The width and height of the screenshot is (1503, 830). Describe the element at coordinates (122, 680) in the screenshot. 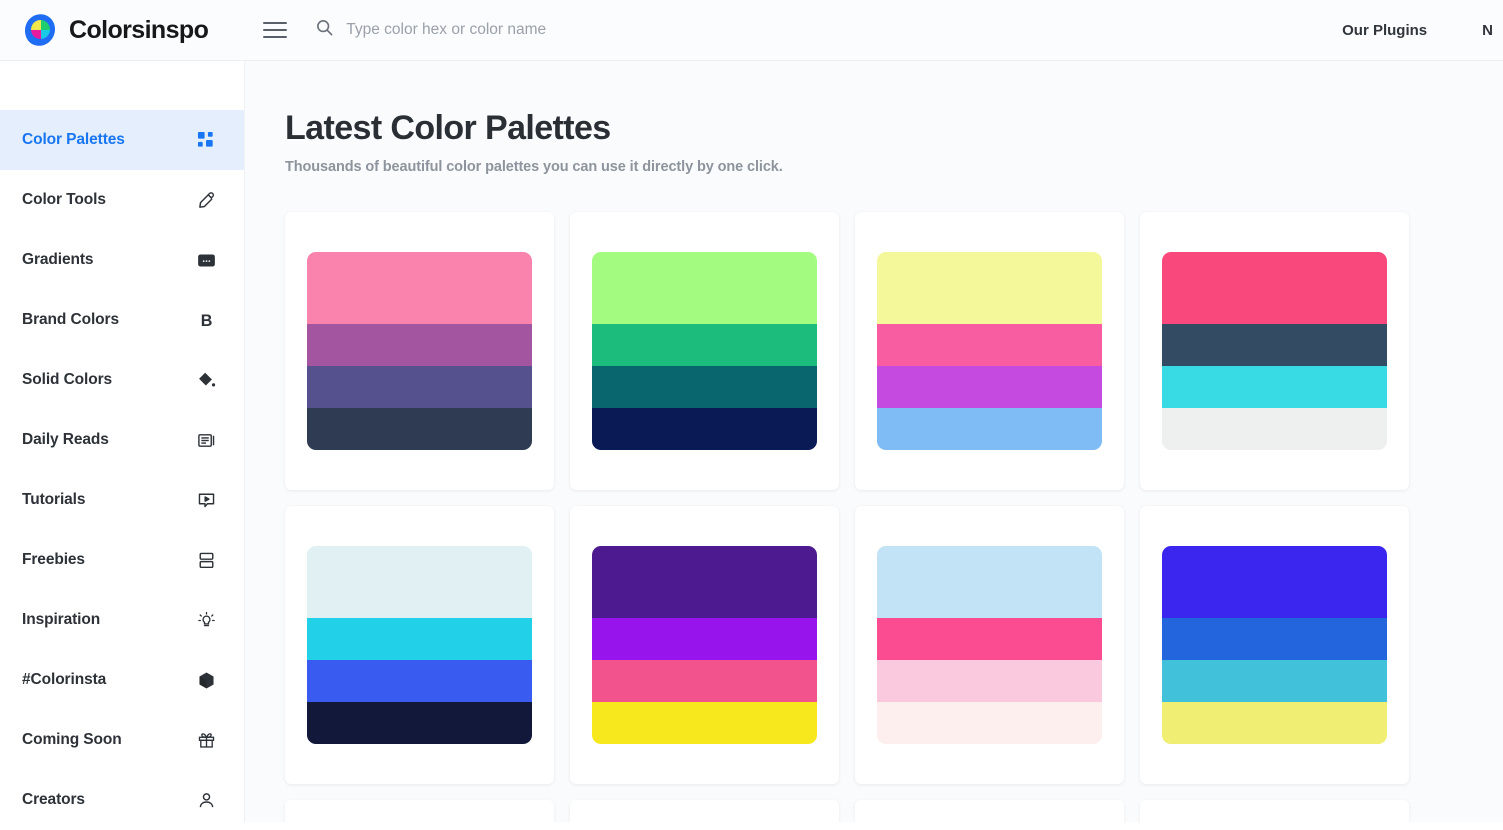

I see `sidebar-item-colorinsta: #Colorinsta` at that location.